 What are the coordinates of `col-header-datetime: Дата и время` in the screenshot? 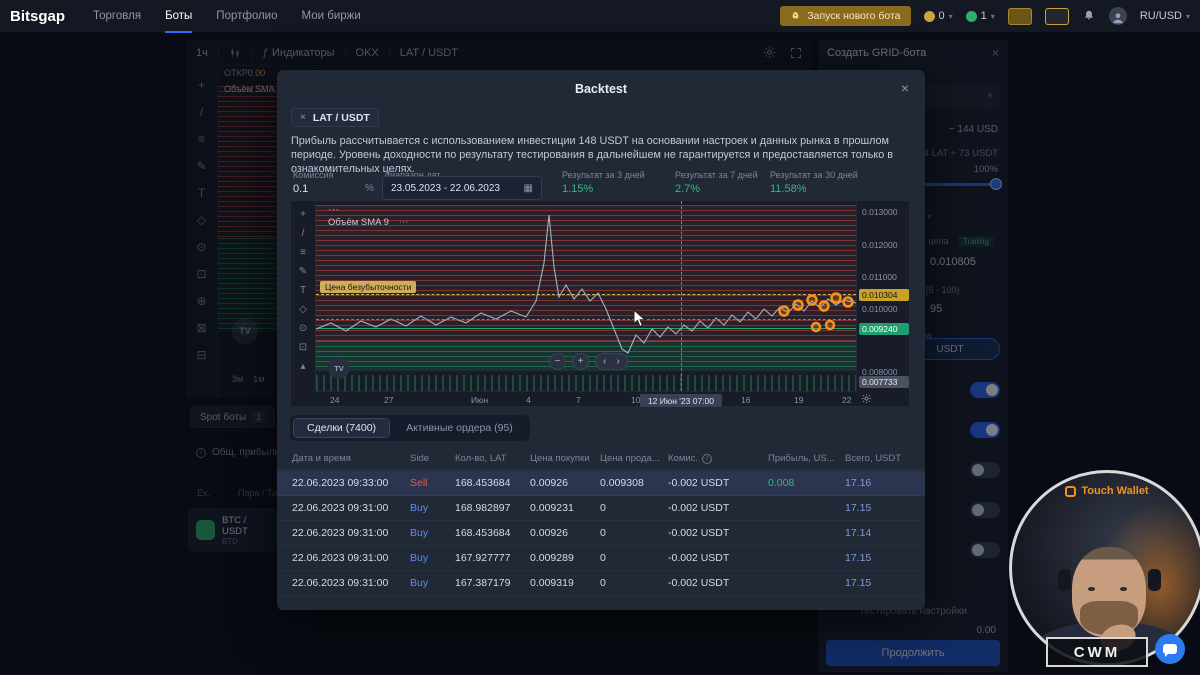 It's located at (351, 458).